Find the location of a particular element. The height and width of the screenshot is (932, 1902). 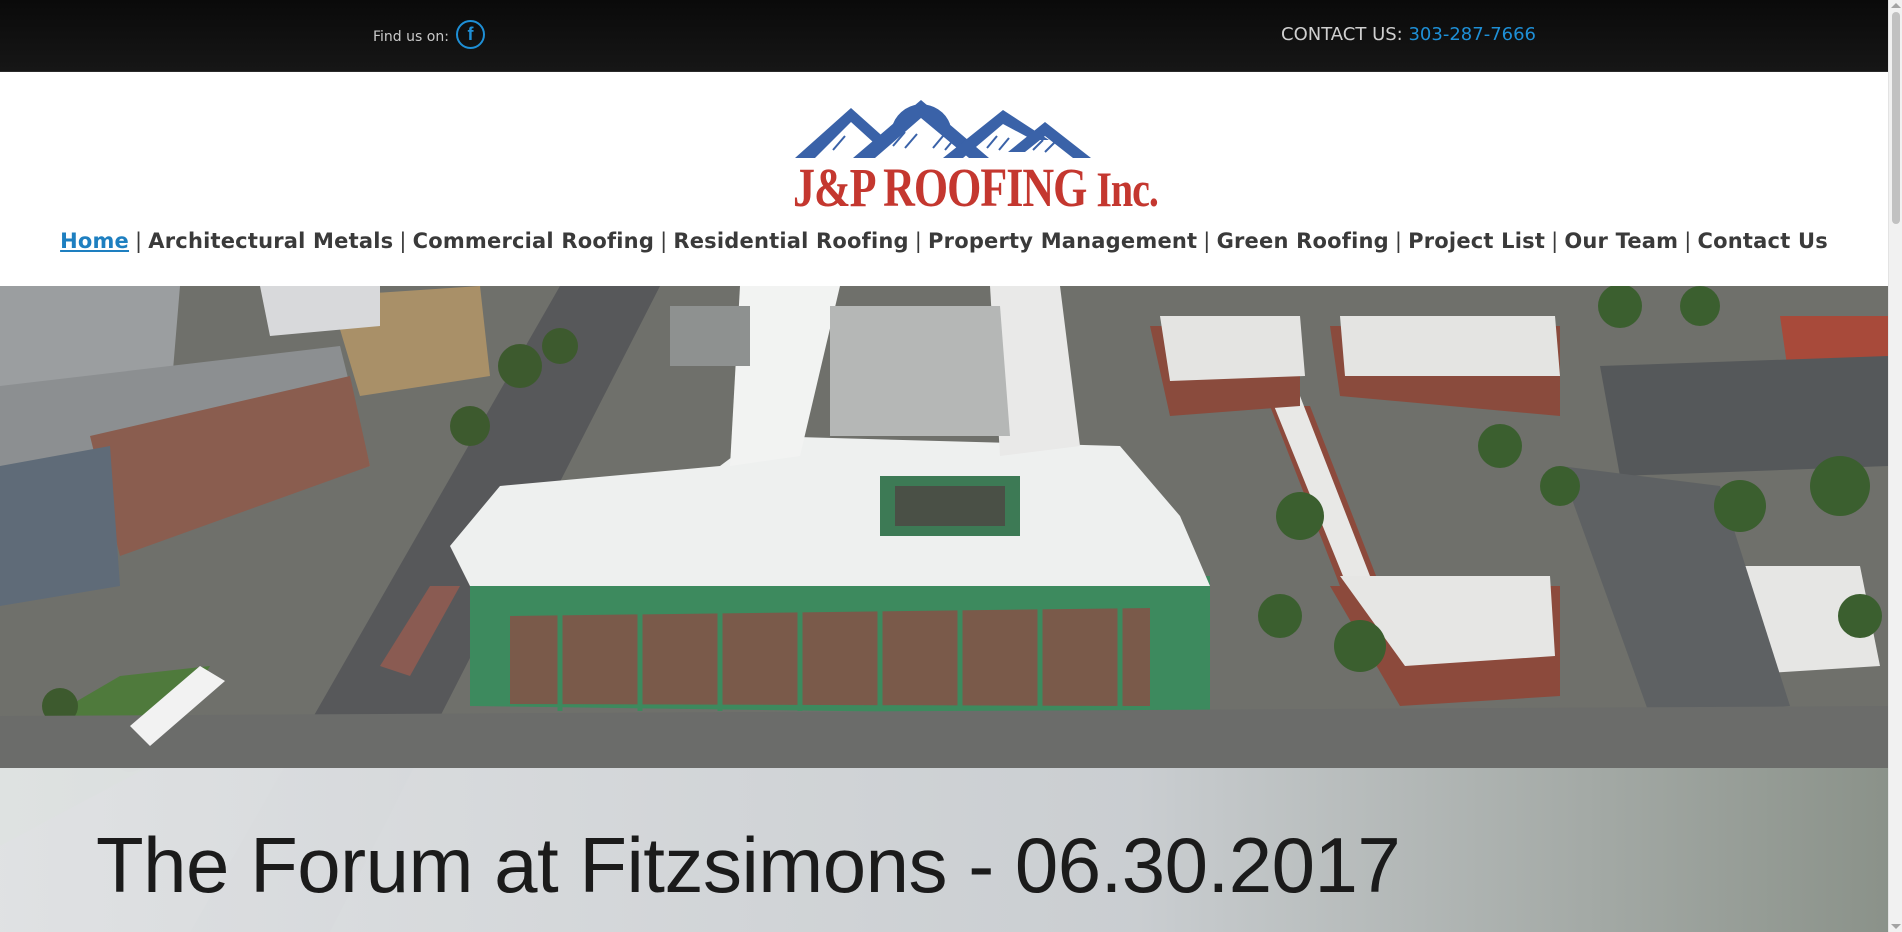

mountain-logo-icon is located at coordinates (943, 129).